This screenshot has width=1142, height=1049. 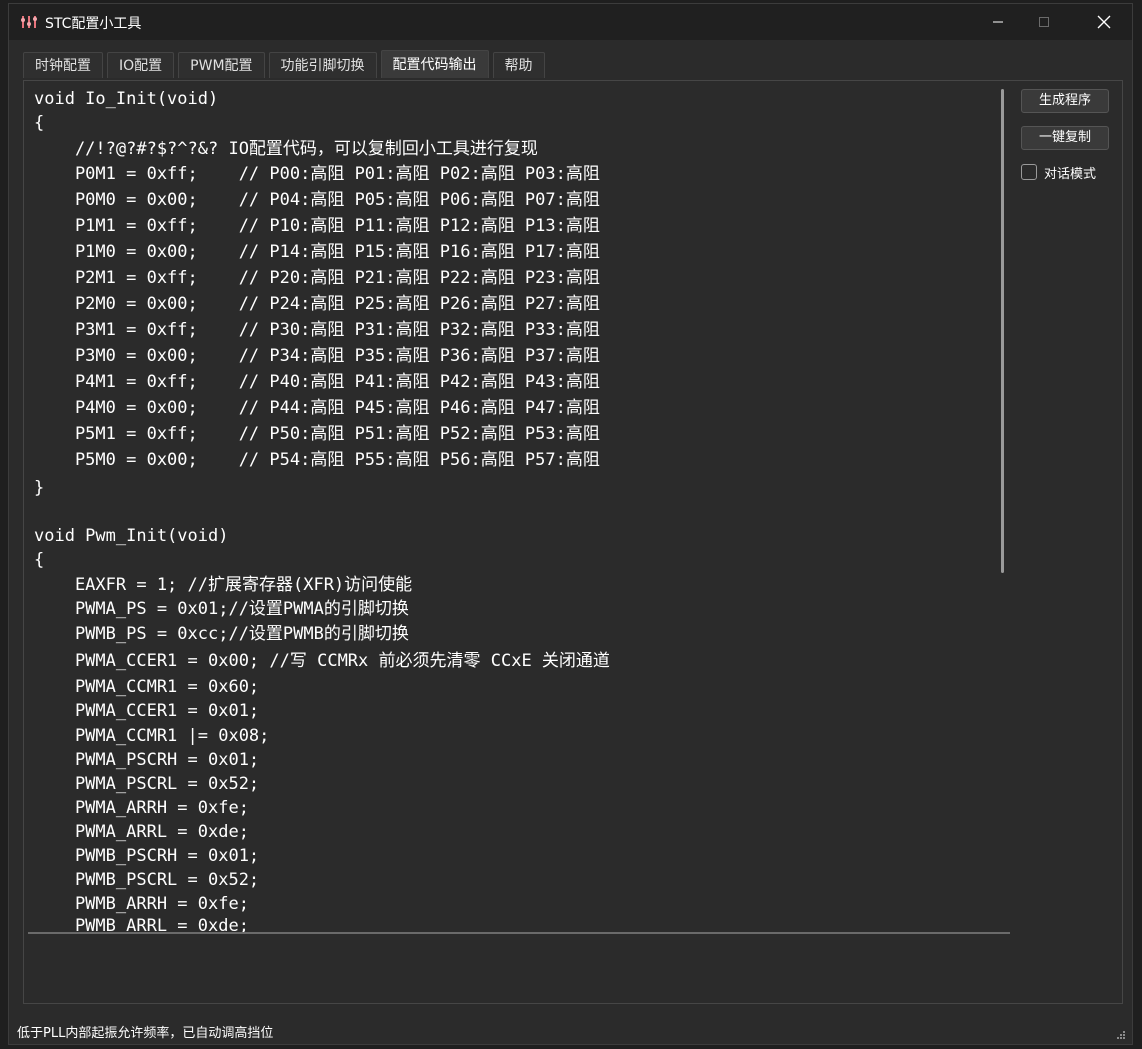 I want to click on code-line: PWMB_PS = 0xcc;//设置PWMB的引脚切换, so click(x=221, y=634).